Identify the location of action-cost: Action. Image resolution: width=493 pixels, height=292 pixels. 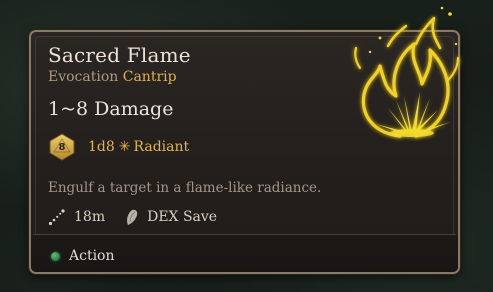
(92, 256).